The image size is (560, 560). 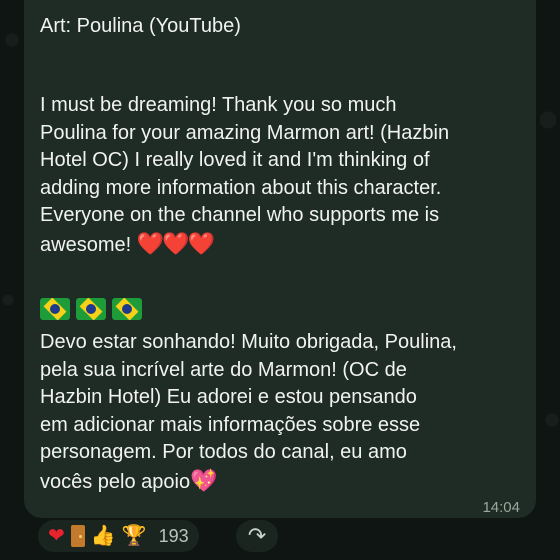 I want to click on share-arrow-icon: ↷, so click(x=257, y=535).